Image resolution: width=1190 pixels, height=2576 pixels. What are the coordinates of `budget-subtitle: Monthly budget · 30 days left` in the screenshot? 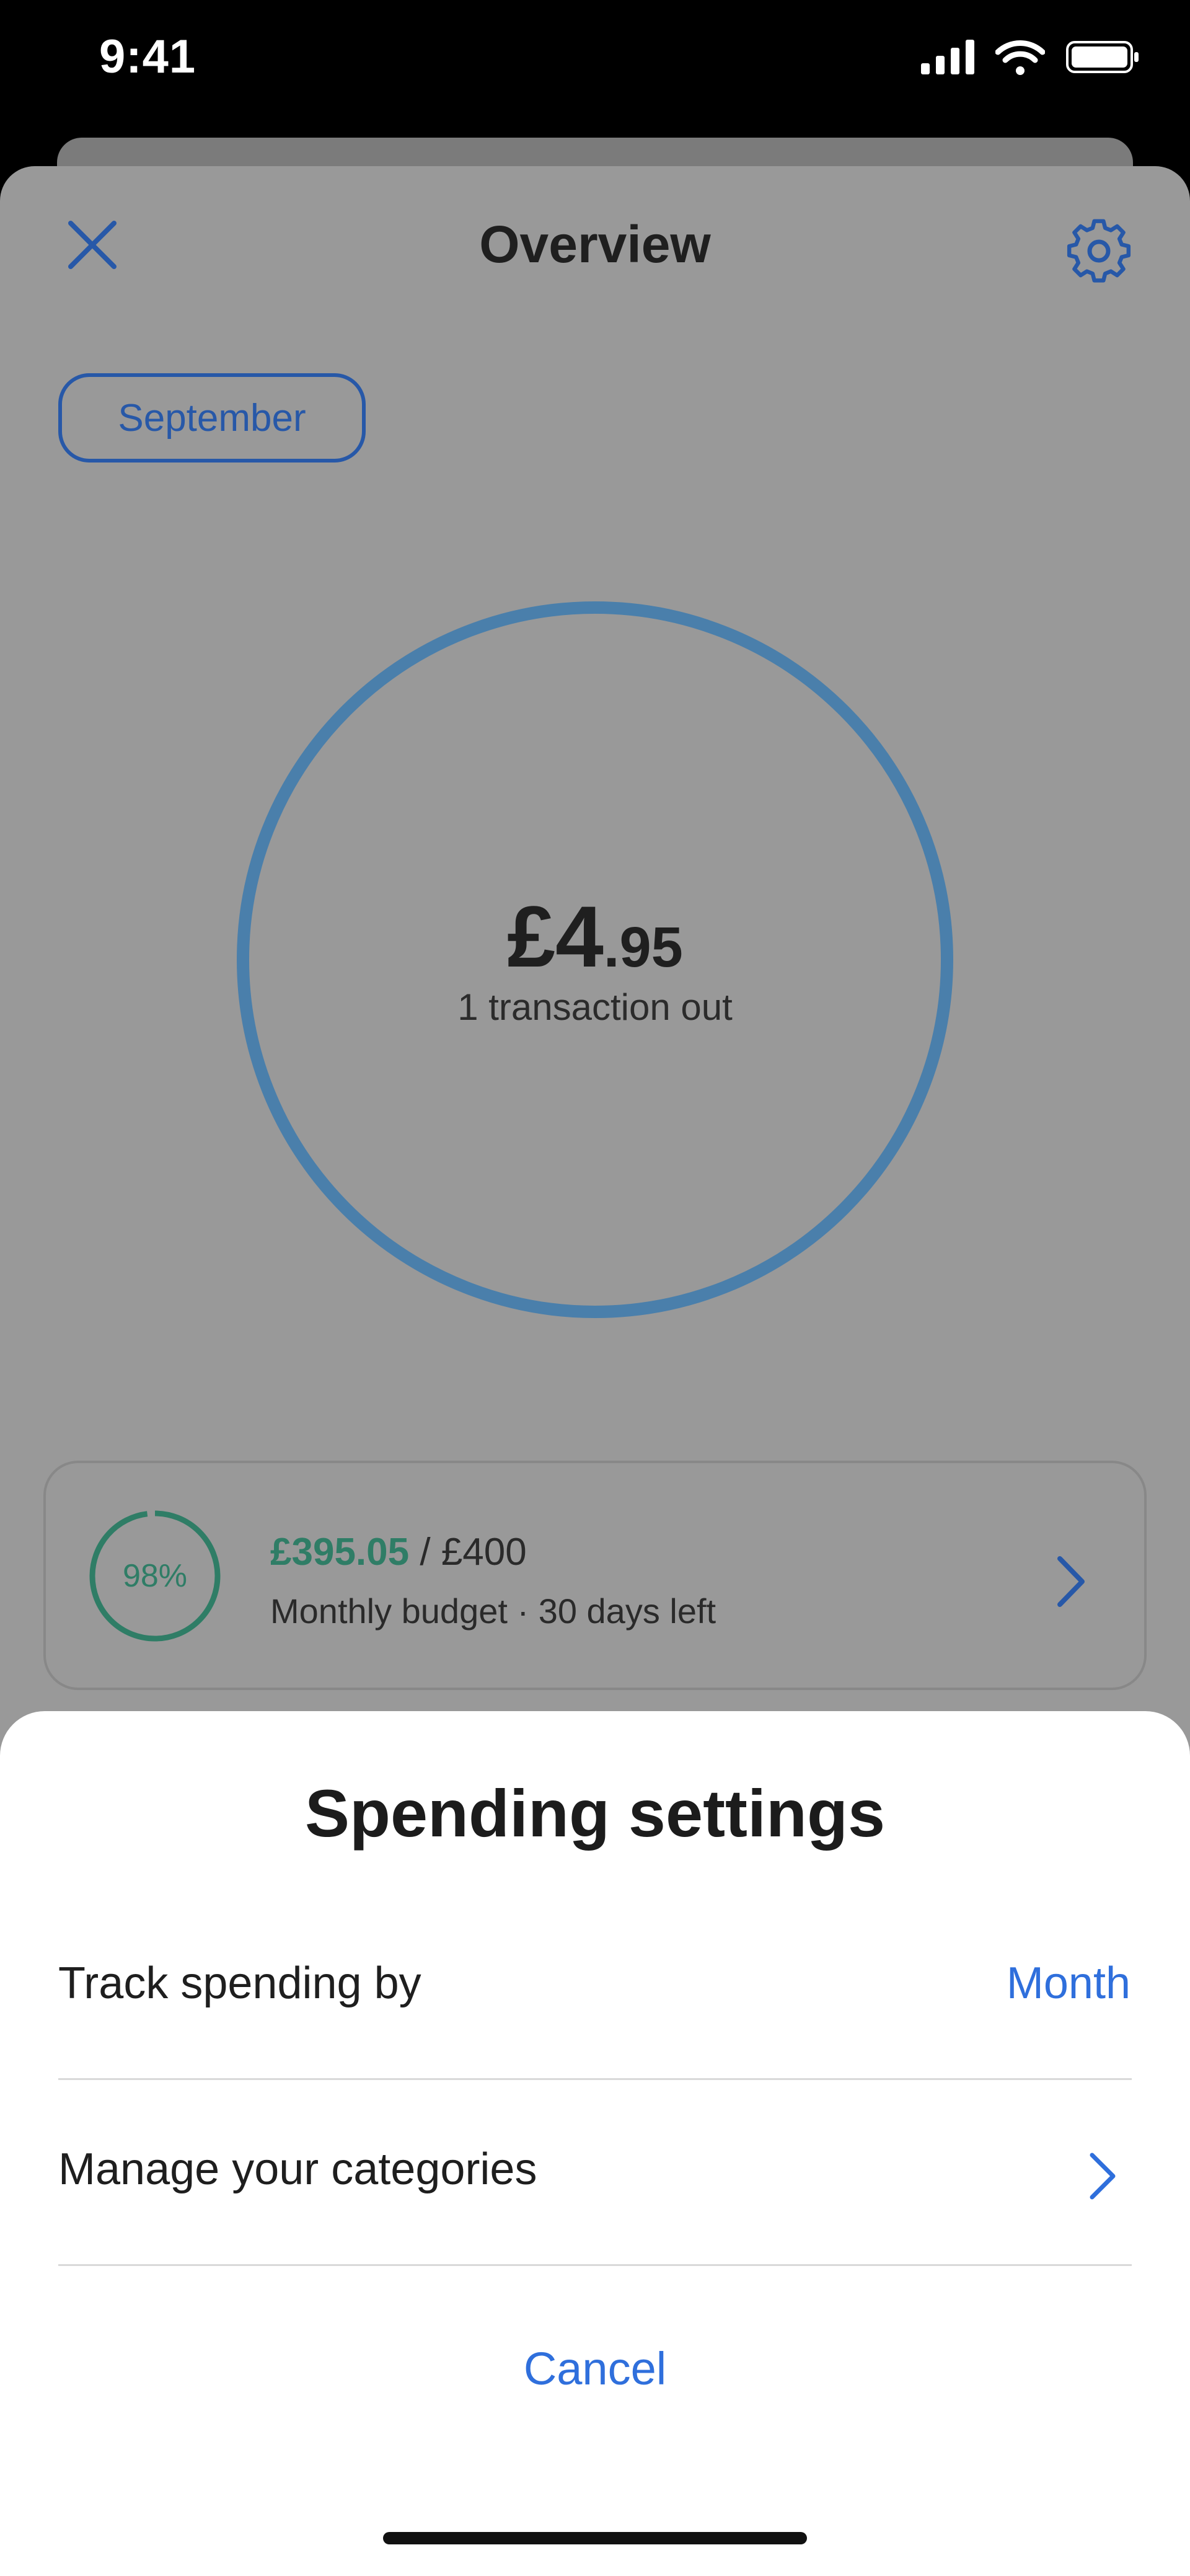 It's located at (493, 1611).